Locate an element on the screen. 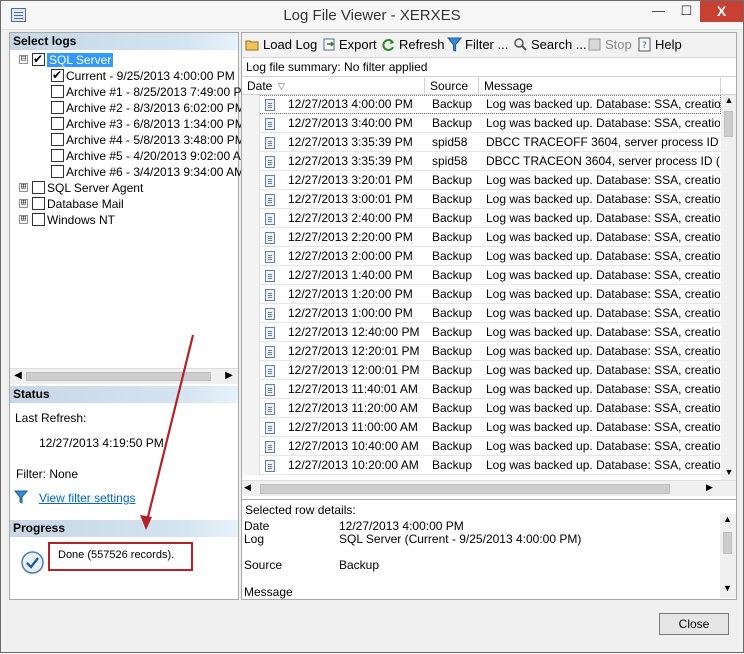 The image size is (744, 654). tree-item-label: Windows NT is located at coordinates (81, 220).